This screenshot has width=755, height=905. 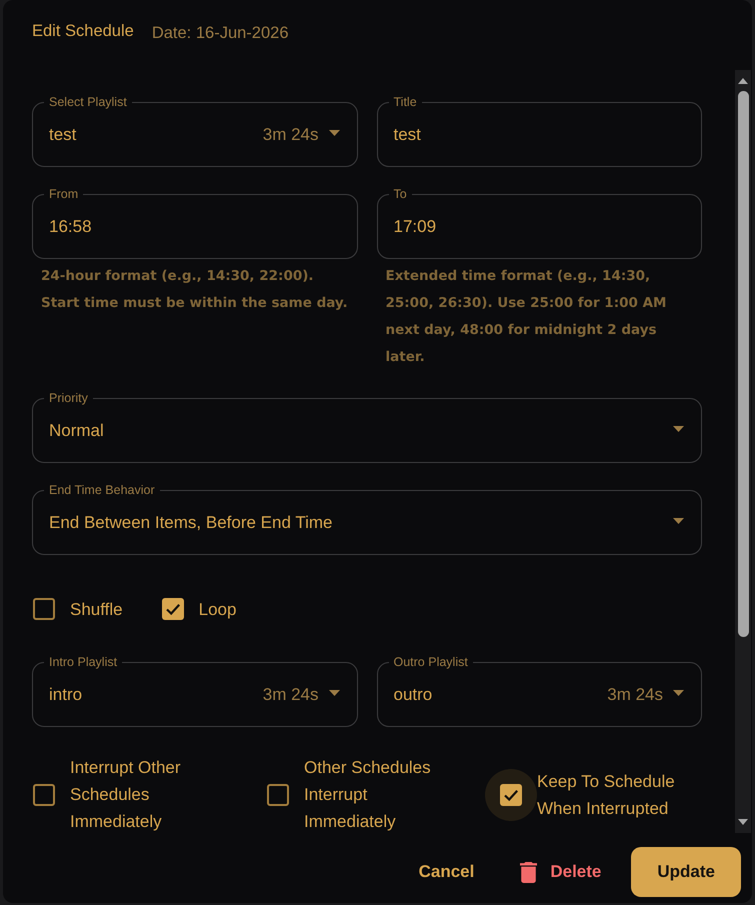 I want to click on date-text: Date: 16-Jun-2026, so click(x=220, y=33).